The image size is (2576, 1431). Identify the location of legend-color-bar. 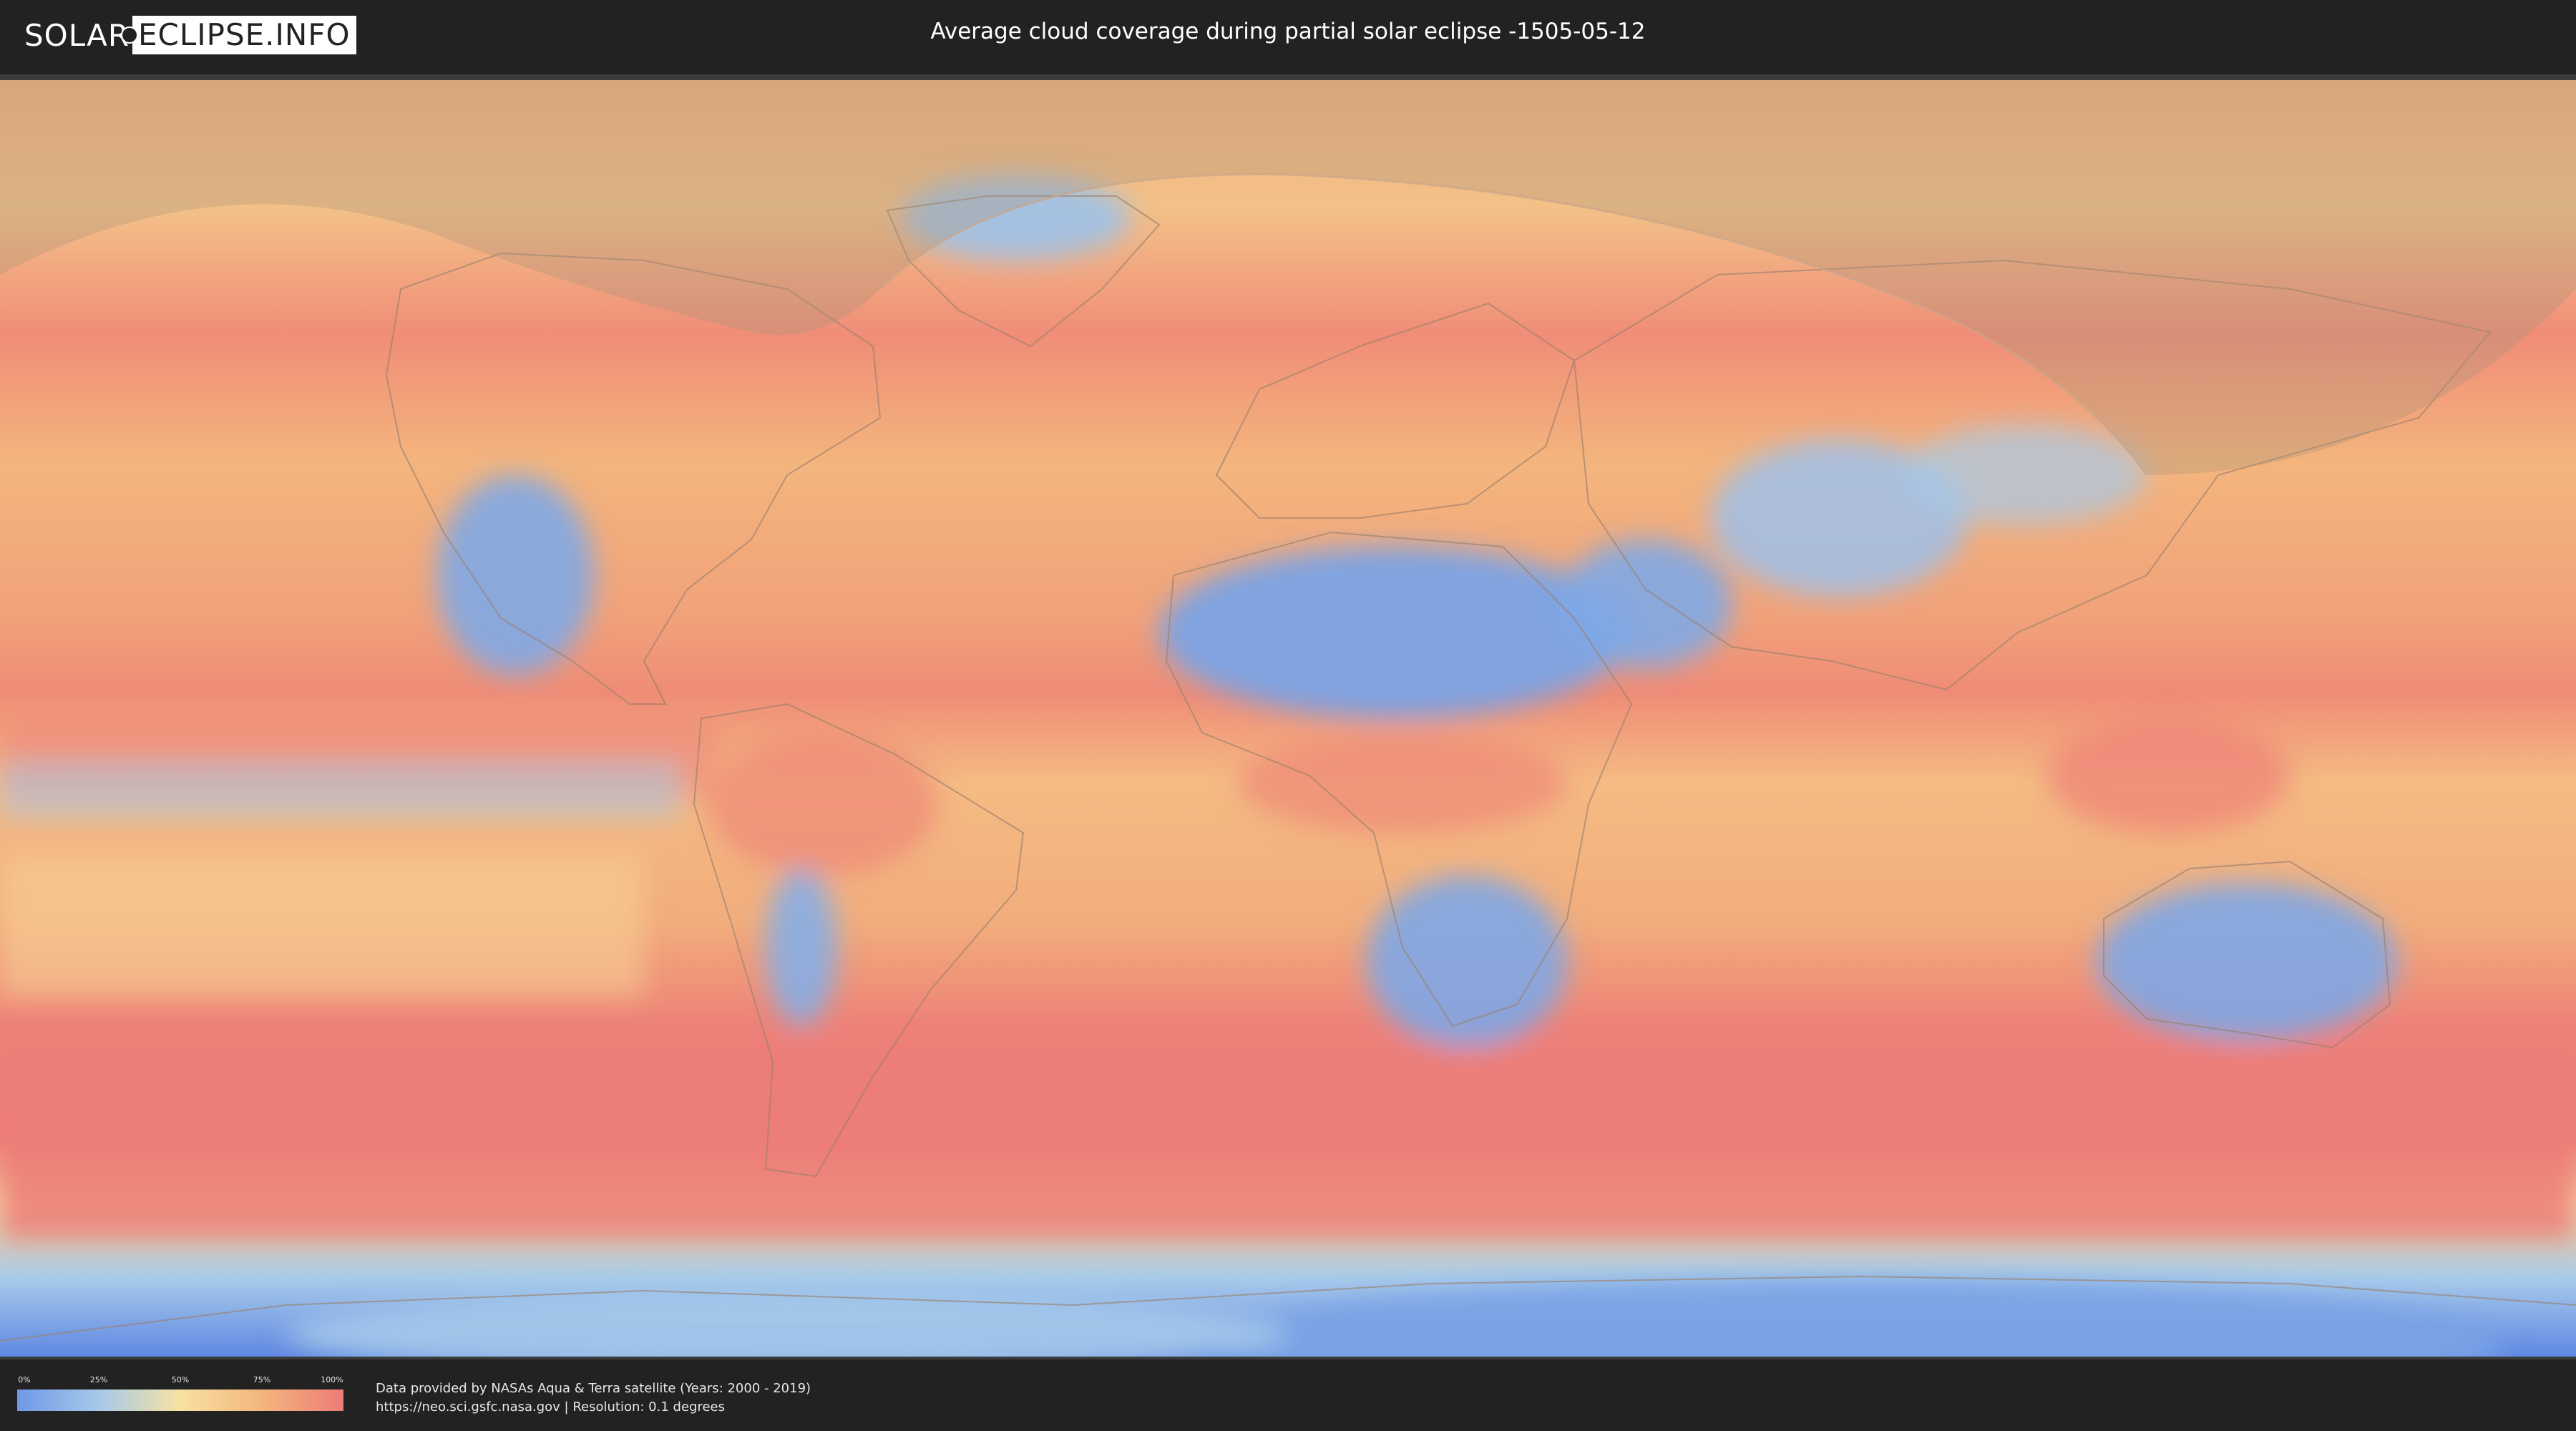
(180, 1400).